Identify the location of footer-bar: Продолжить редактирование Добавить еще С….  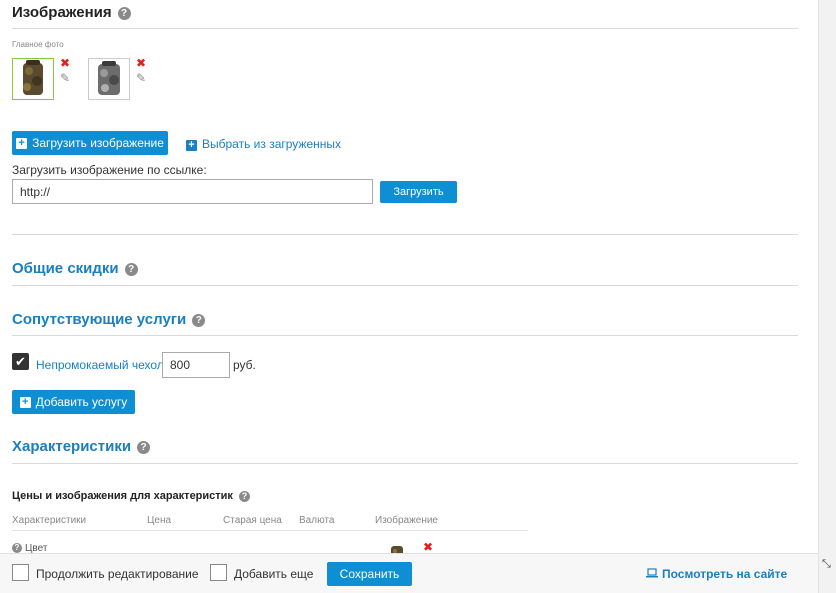
(409, 573).